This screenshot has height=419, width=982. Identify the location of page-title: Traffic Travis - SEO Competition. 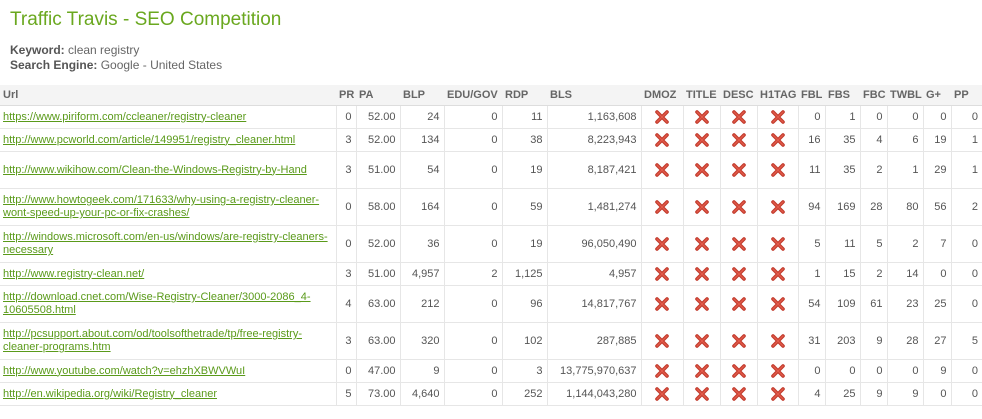
(146, 19).